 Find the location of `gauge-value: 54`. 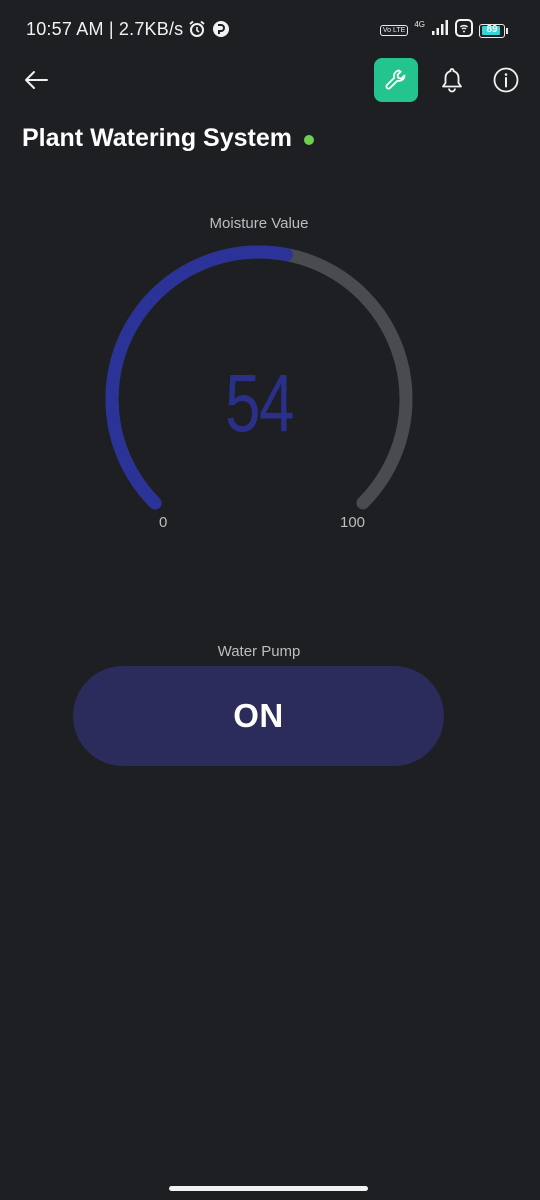

gauge-value: 54 is located at coordinates (259, 403).